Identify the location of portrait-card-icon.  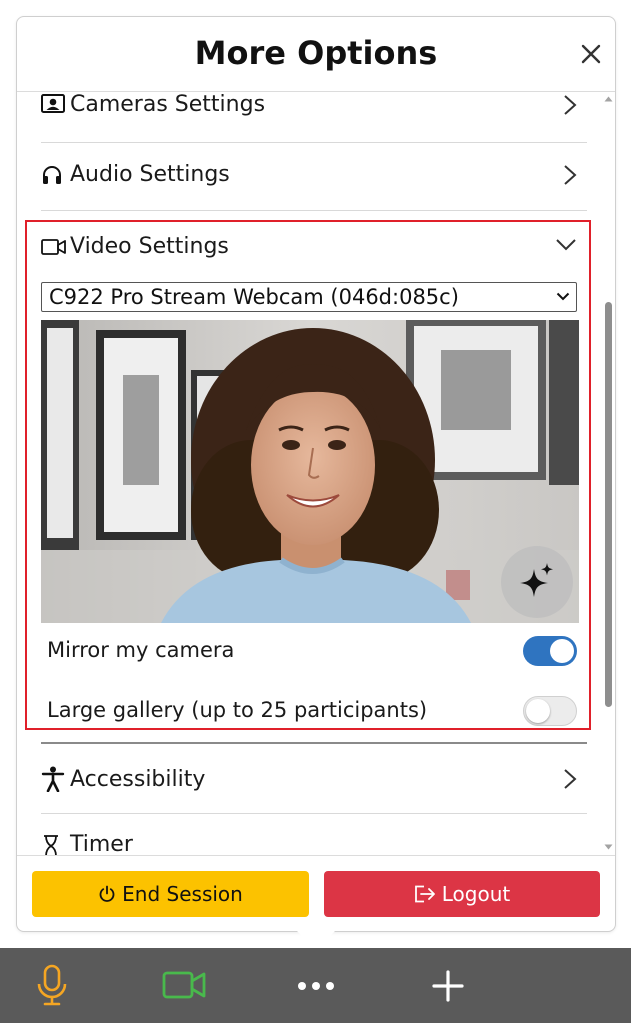
(53, 103).